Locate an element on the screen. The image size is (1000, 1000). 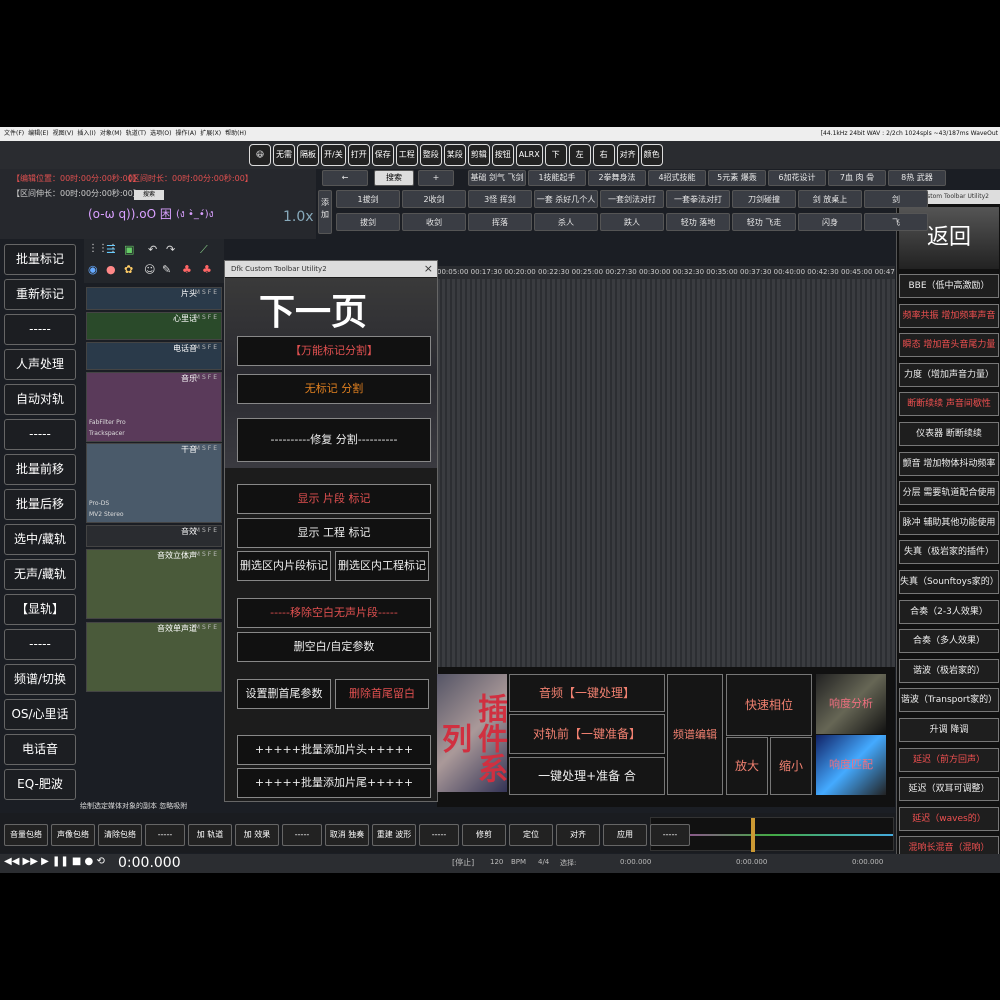
track-6: 音效立体声 MSFE is located at coordinates (154, 584).